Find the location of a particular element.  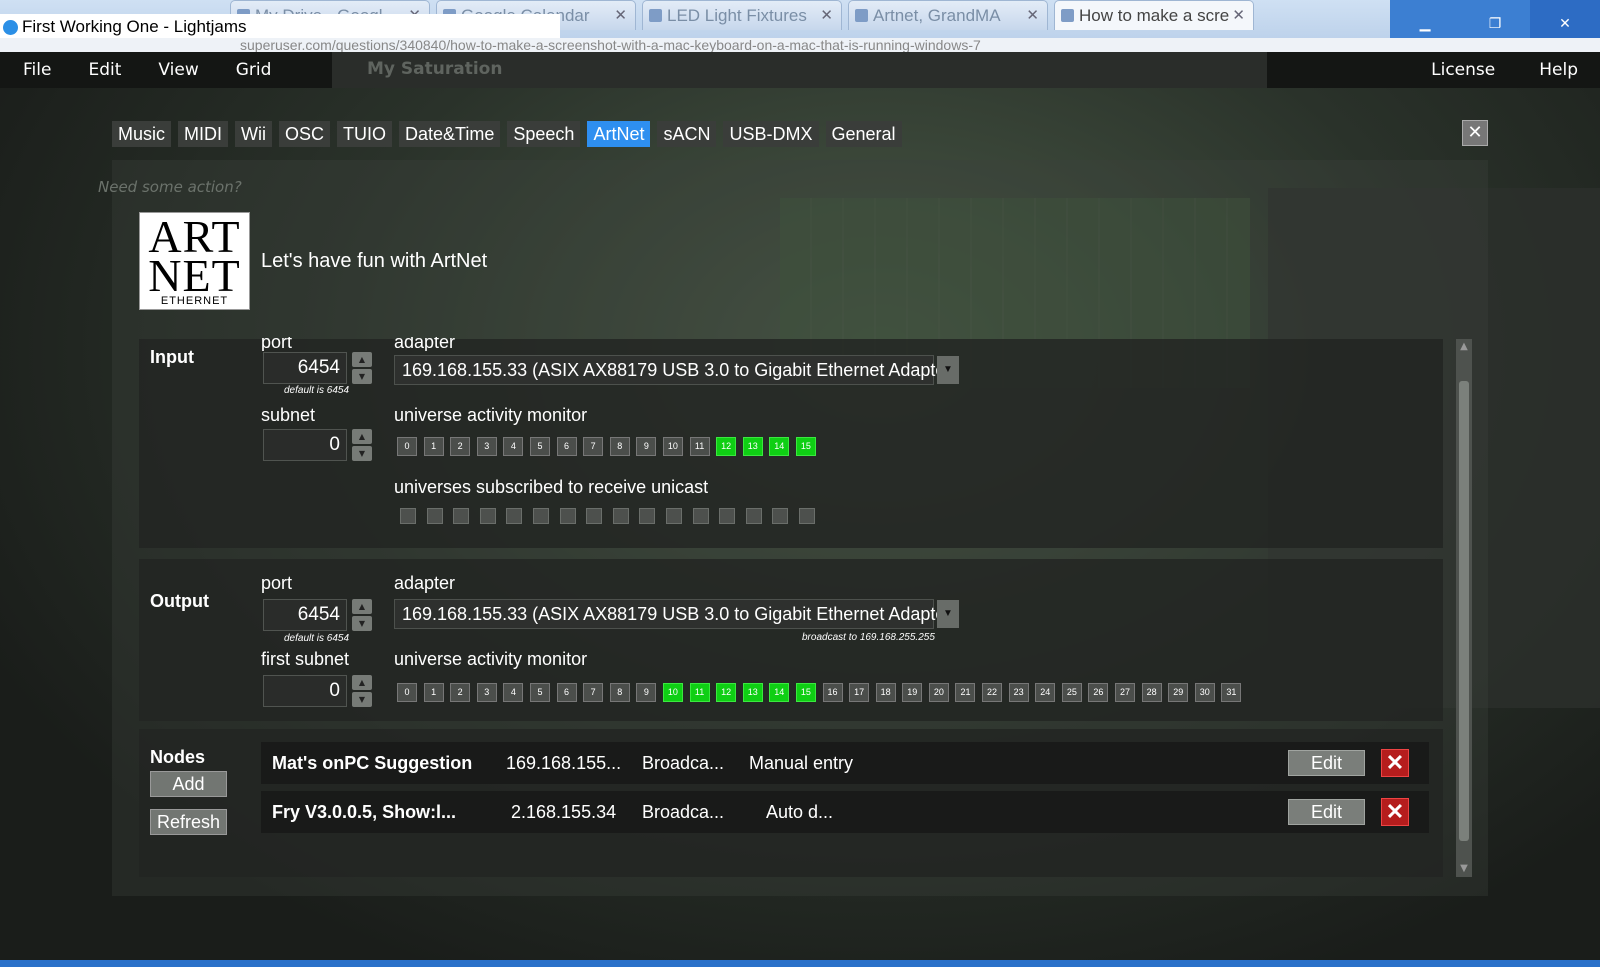

input-adapter-label: adapter is located at coordinates (425, 344).